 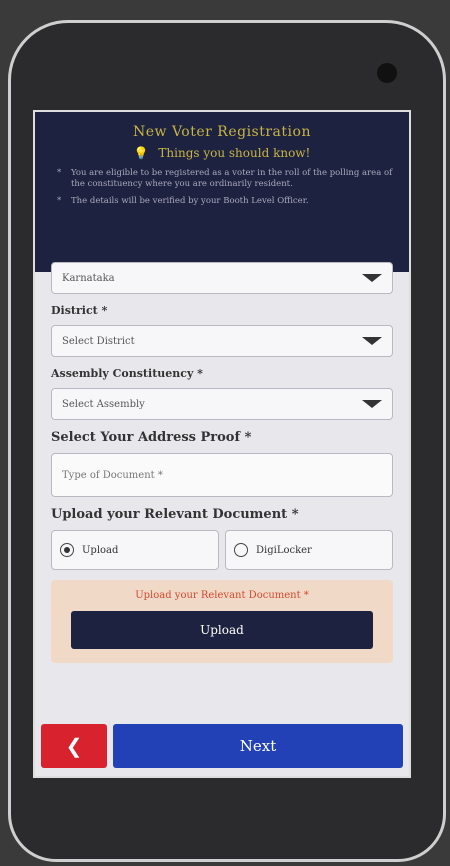 I want to click on upload-button: Upload, so click(x=222, y=630).